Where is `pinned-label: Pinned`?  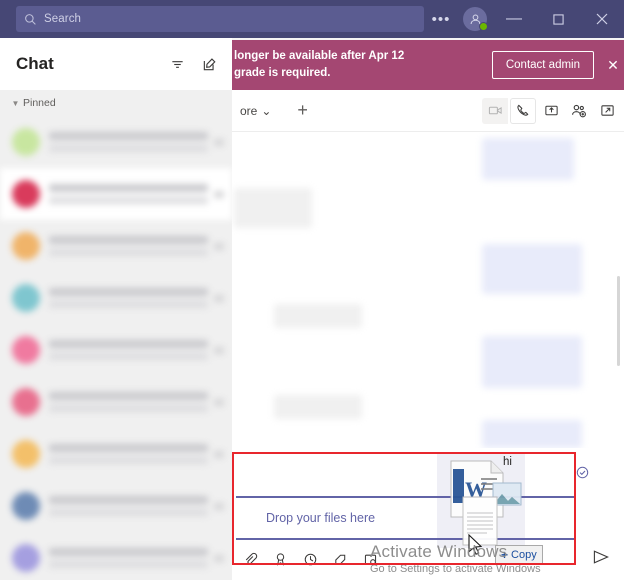 pinned-label: Pinned is located at coordinates (39, 103).